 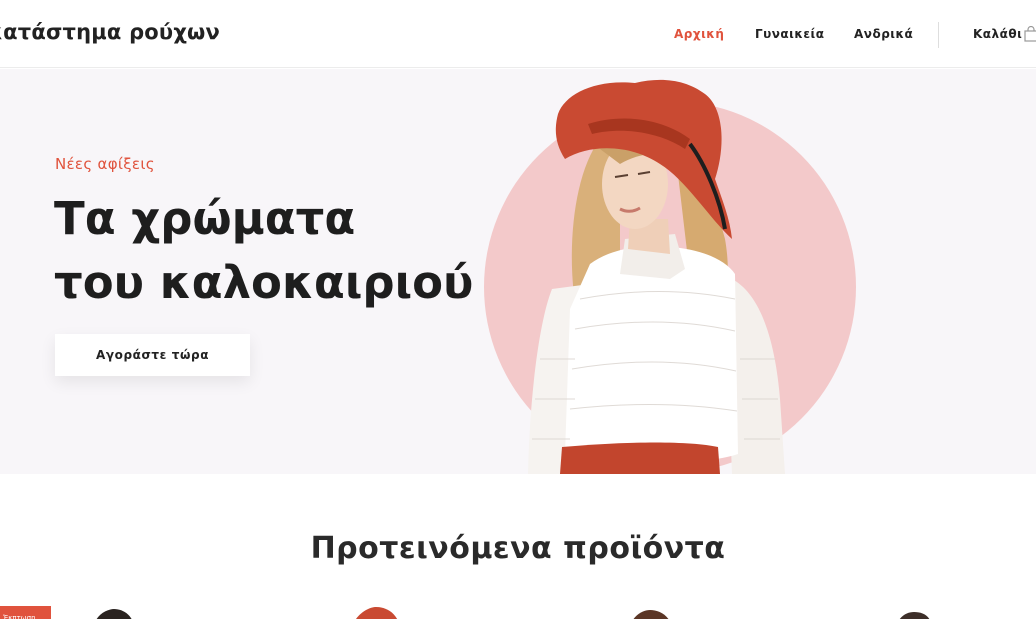 I want to click on hero-title: Τα χρώματα του καλοκαιριού, so click(x=263, y=251).